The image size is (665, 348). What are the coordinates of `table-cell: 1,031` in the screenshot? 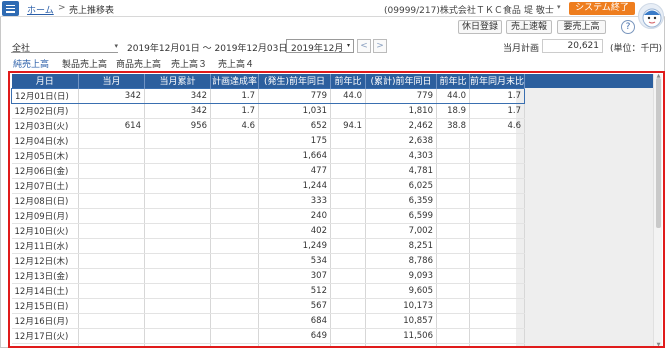 It's located at (294, 111).